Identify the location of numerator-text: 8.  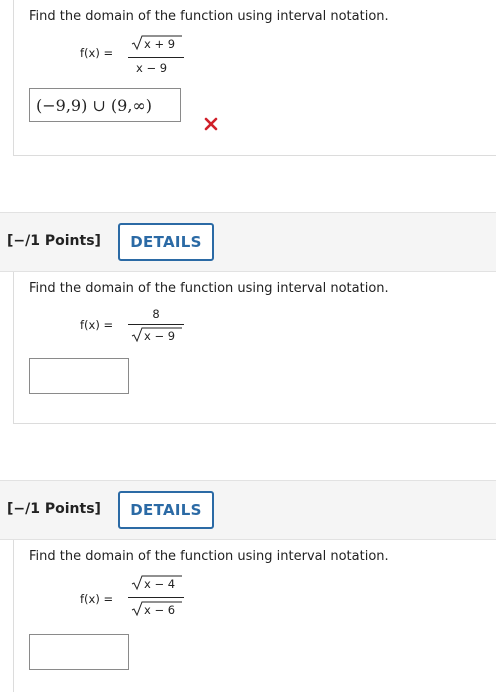
(156, 314).